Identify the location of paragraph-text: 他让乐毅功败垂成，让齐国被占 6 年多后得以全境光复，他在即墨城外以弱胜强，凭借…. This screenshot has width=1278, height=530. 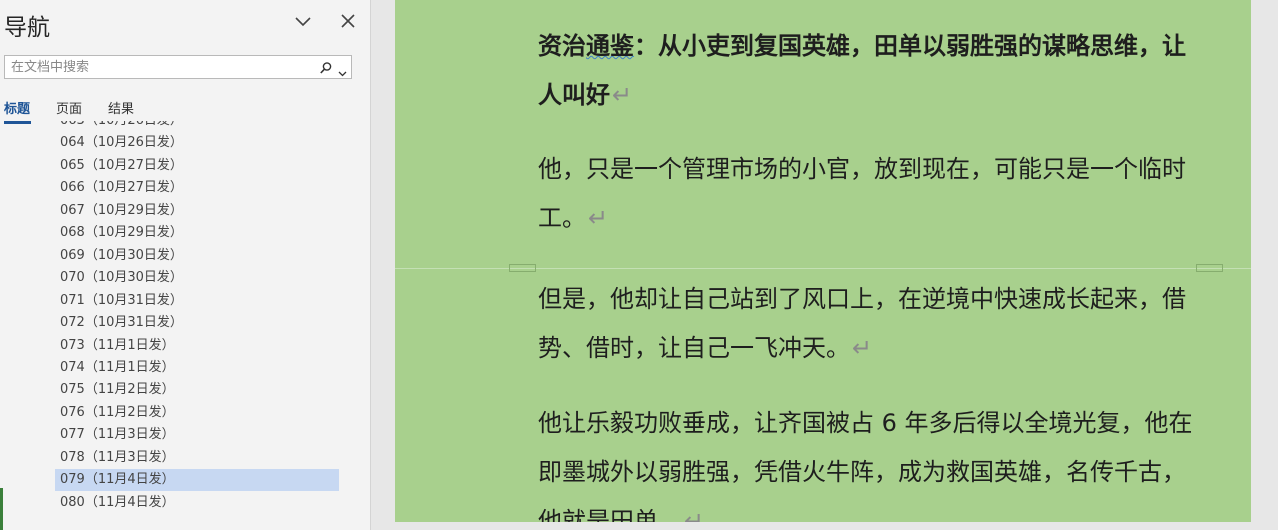
(865, 465).